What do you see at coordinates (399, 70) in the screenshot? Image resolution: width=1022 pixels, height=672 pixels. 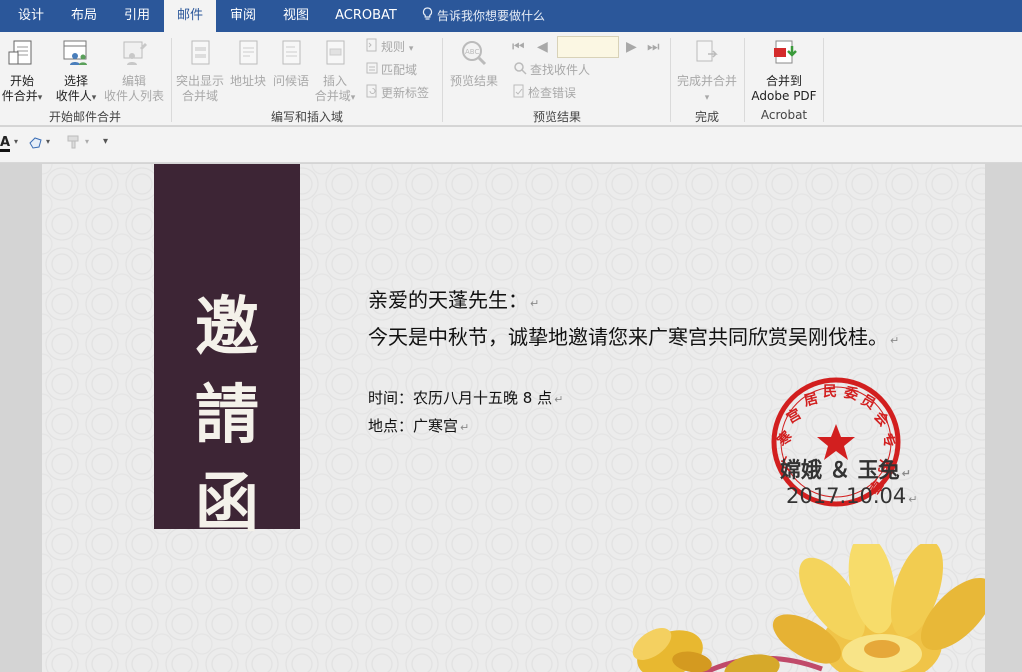 I see `match-fields-label: 匹配域` at bounding box center [399, 70].